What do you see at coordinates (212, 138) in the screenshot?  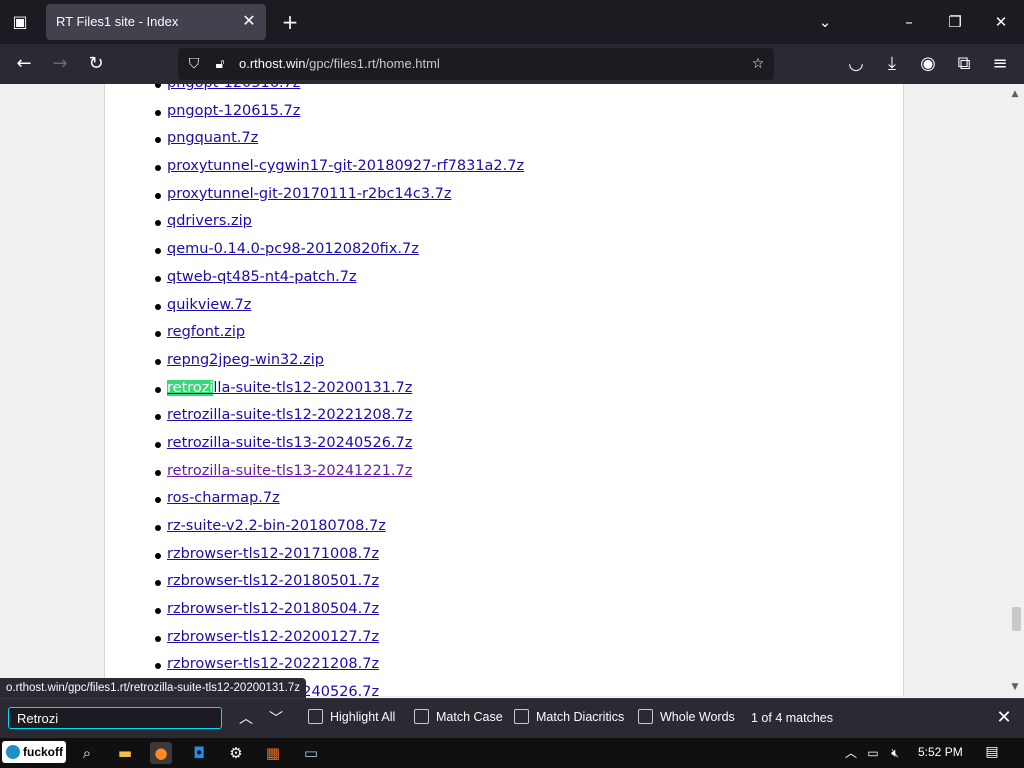 I see `file-link: pngquant.7z` at bounding box center [212, 138].